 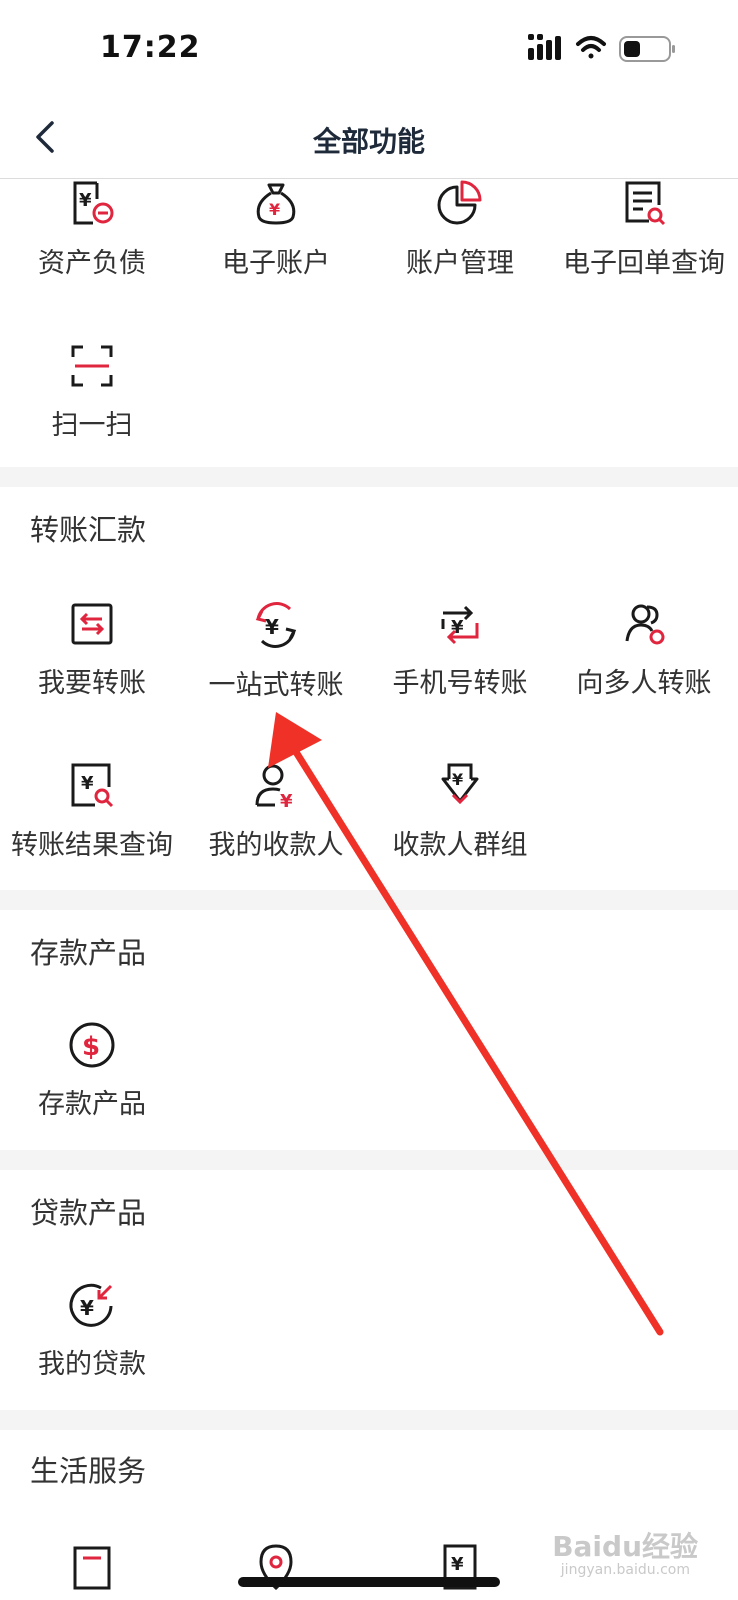 What do you see at coordinates (460, 811) in the screenshot?
I see `item-payee-group: ¥ 收款人群组` at bounding box center [460, 811].